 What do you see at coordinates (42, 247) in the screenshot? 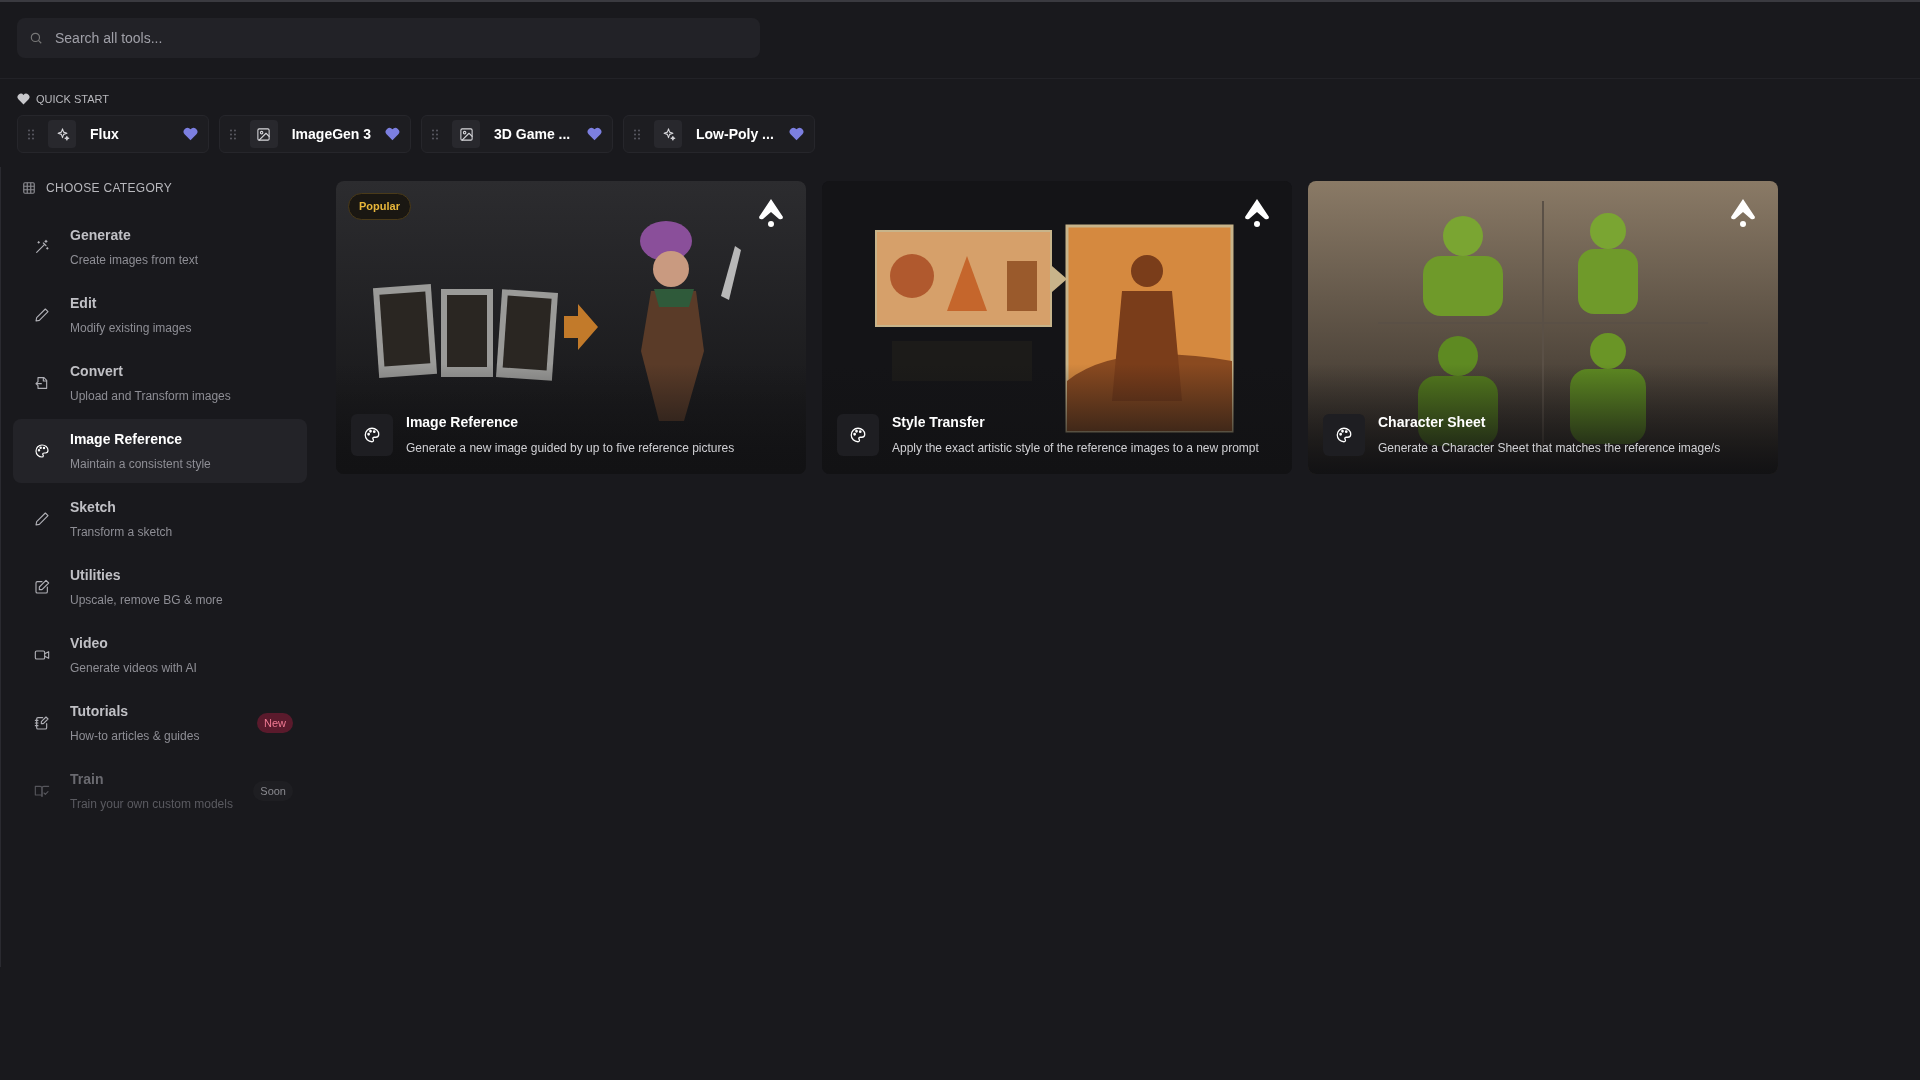
I see `magic-wand-icon` at bounding box center [42, 247].